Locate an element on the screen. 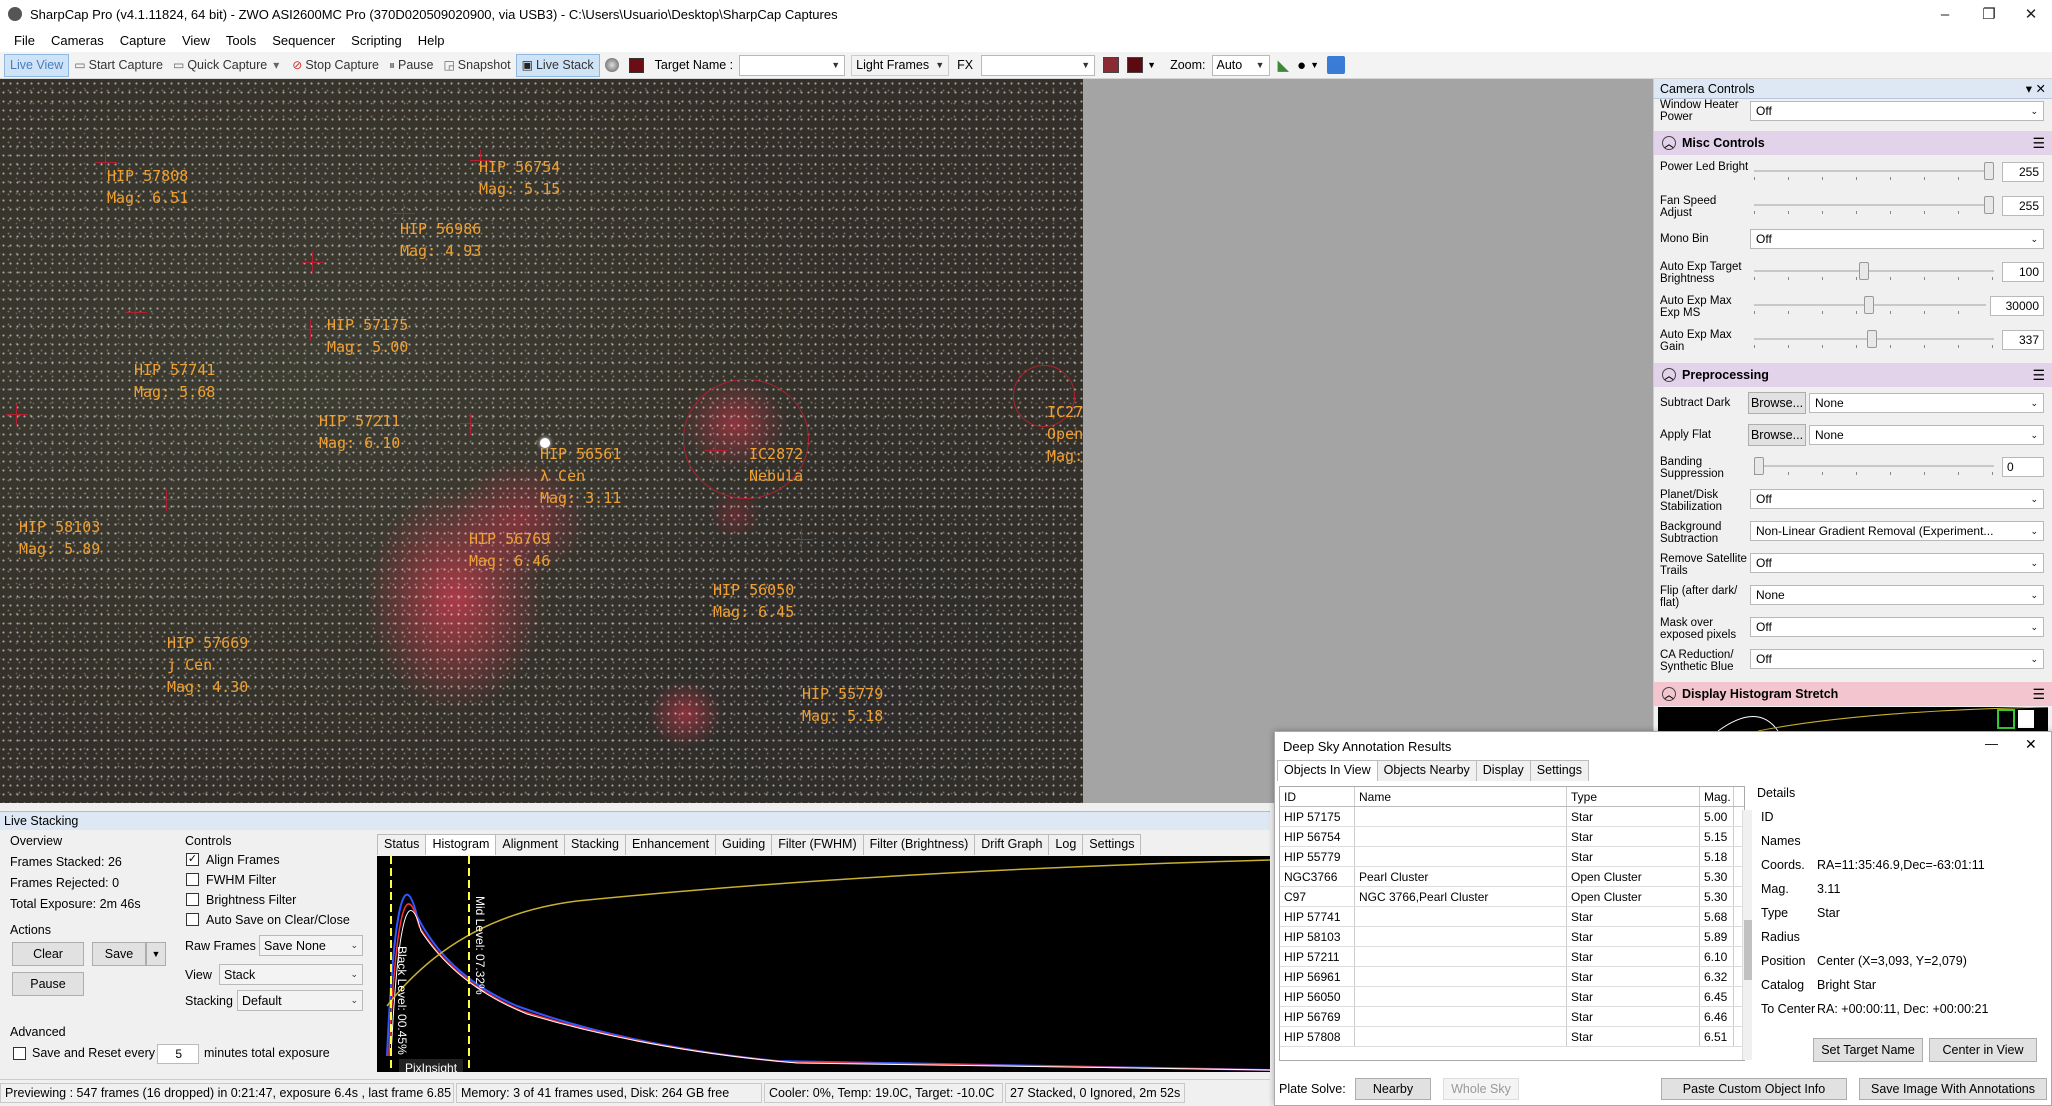  menu-capture: Capture is located at coordinates (143, 40).